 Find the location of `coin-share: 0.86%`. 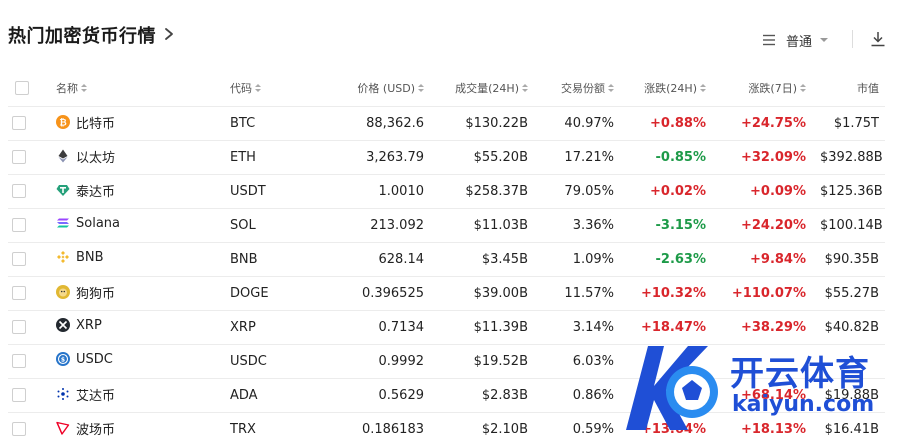

coin-share: 0.86% is located at coordinates (577, 395).